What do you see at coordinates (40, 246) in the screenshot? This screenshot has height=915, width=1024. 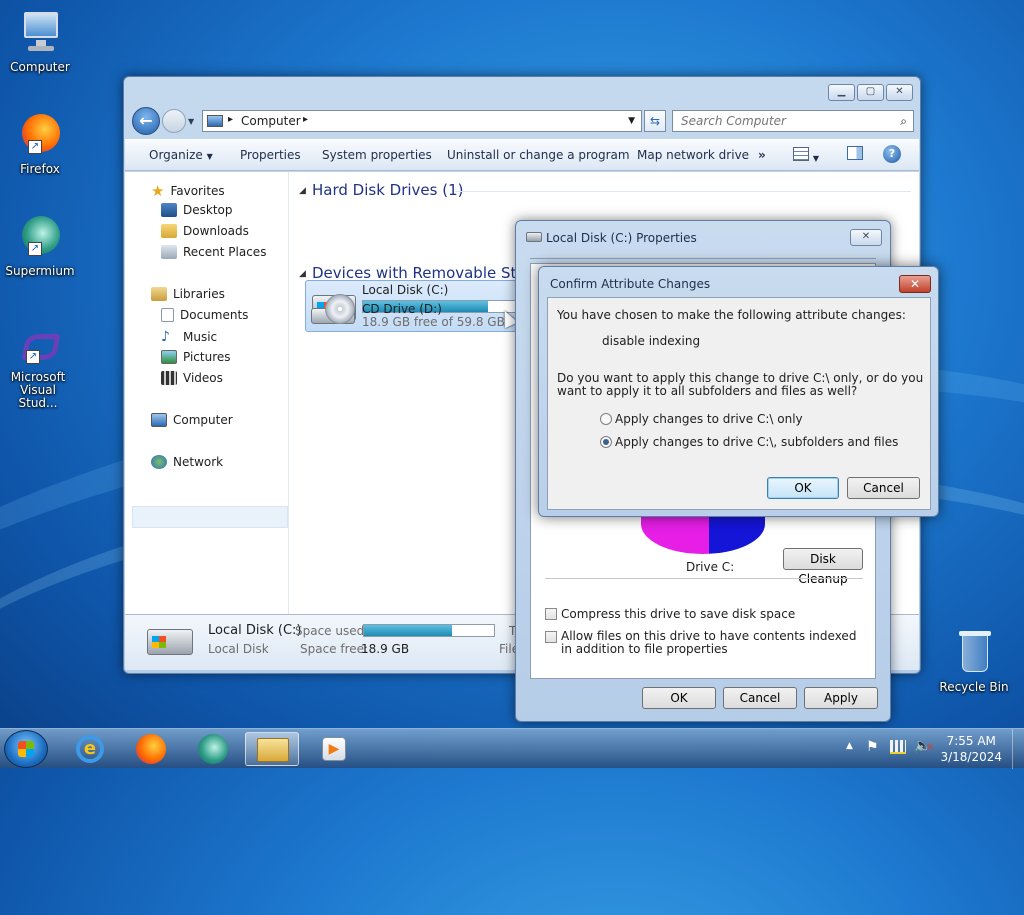 I see `desktop-icon-supermium: ↗ Supermium` at bounding box center [40, 246].